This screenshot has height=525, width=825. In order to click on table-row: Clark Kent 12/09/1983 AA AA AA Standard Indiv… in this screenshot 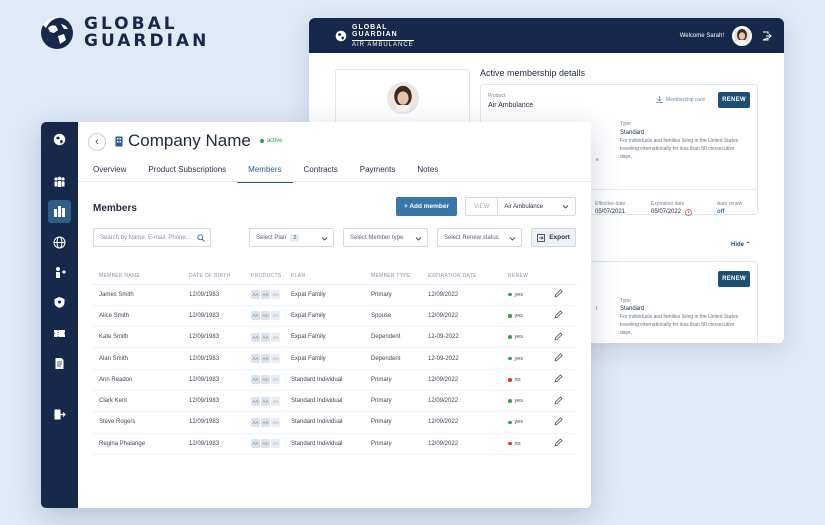, I will do `click(335, 401)`.